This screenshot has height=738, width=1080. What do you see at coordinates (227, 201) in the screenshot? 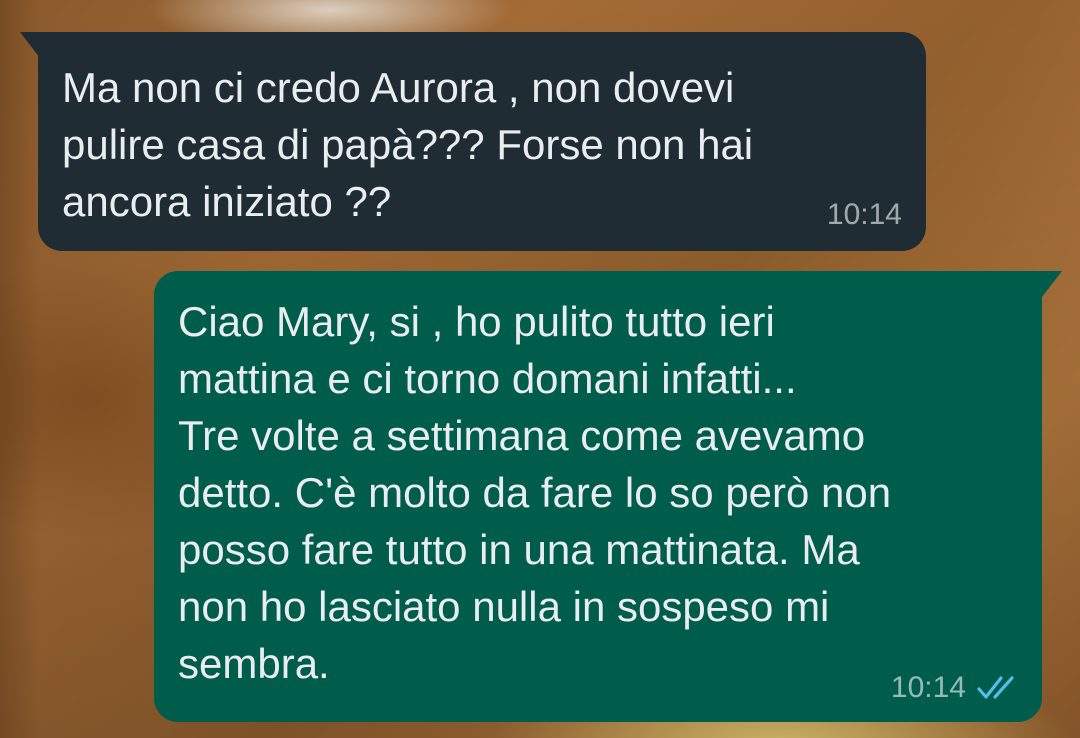
I see `message-line: ancora iniziato ??` at bounding box center [227, 201].